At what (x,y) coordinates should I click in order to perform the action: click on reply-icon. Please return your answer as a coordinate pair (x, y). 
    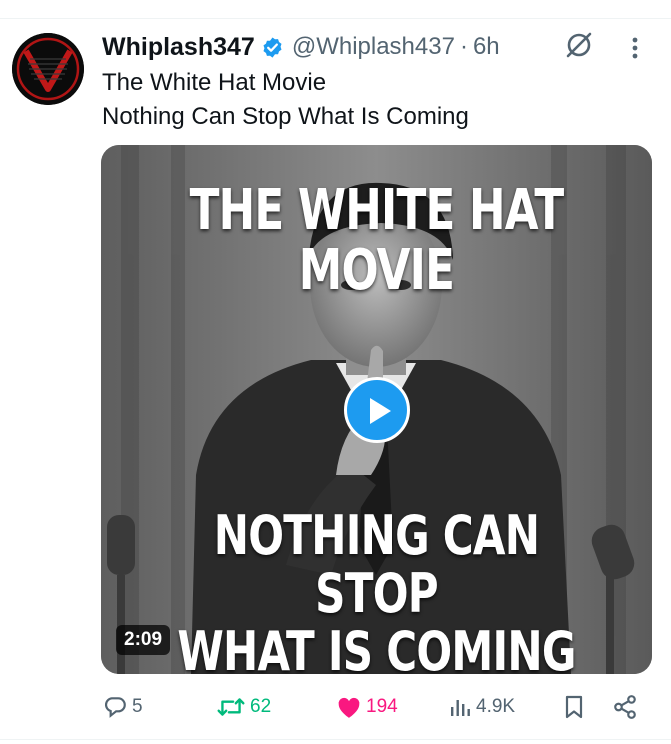
    Looking at the image, I should click on (115, 707).